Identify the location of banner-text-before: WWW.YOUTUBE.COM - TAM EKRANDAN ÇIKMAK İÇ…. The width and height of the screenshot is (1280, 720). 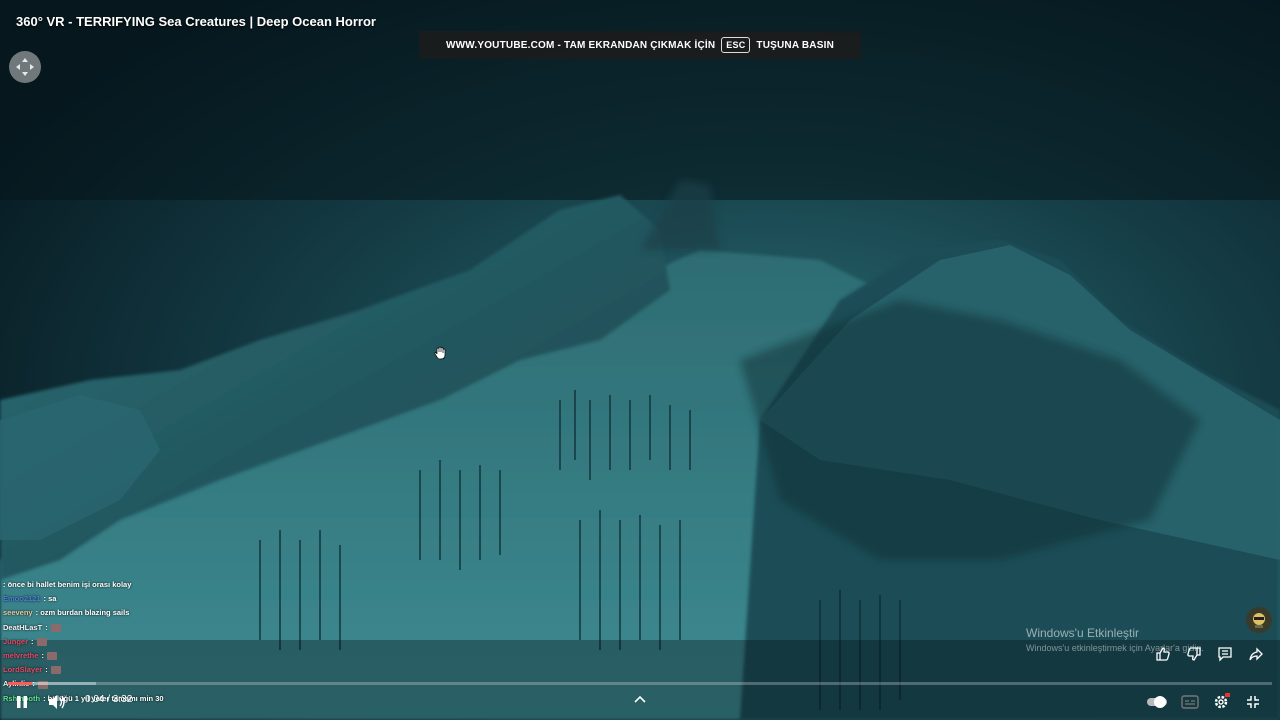
(580, 45).